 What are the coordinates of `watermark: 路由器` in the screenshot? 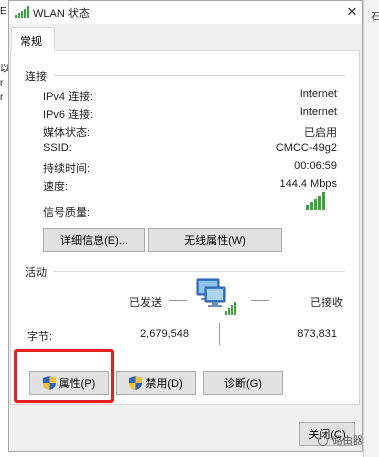 It's located at (340, 439).